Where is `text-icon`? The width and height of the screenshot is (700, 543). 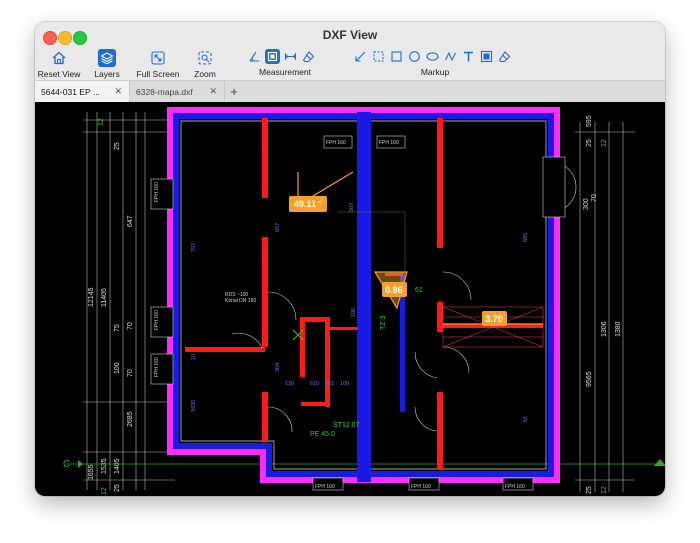
text-icon is located at coordinates (468, 56).